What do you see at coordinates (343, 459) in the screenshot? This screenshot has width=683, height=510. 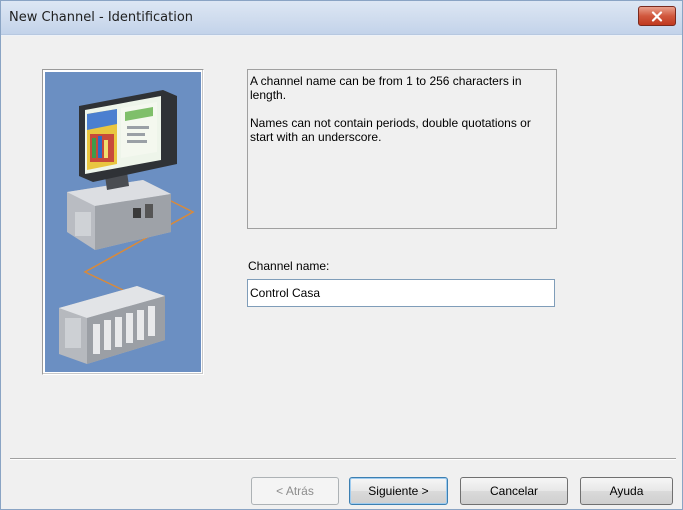 I see `button-separator` at bounding box center [343, 459].